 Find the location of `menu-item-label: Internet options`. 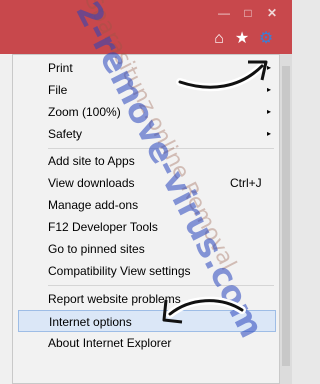

menu-item-label: Internet options is located at coordinates (90, 322).